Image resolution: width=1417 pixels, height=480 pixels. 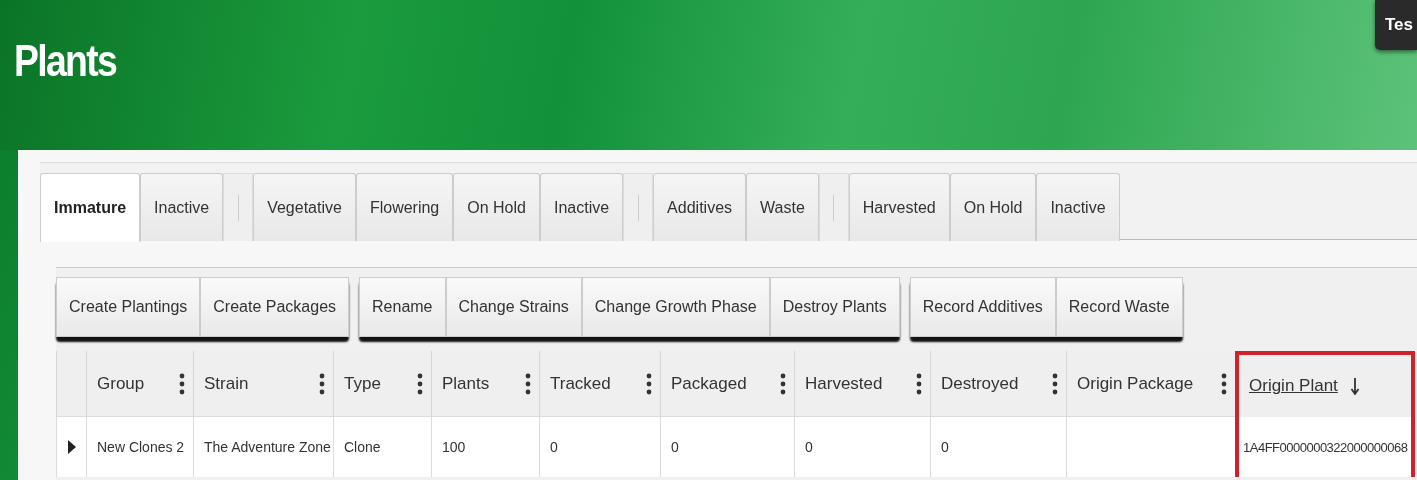 What do you see at coordinates (382, 447) in the screenshot?
I see `table-cell: Clone` at bounding box center [382, 447].